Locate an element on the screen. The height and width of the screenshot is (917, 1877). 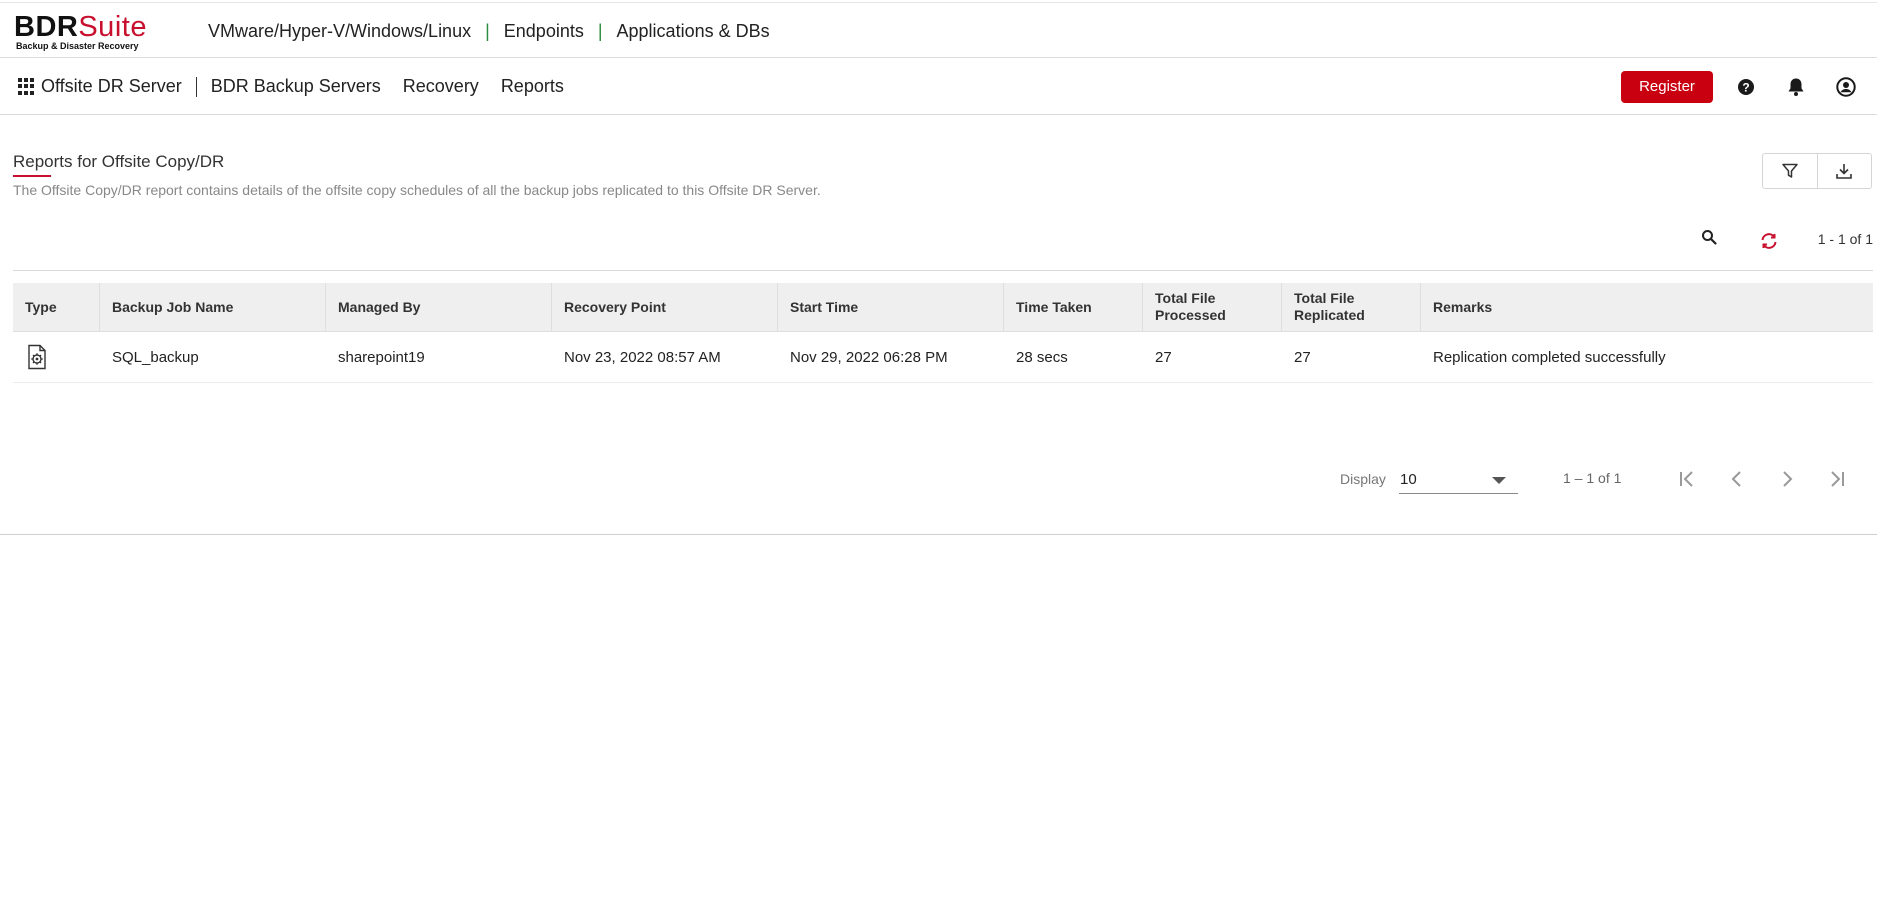
cell-managed-by: sharepoint19 is located at coordinates (381, 357).